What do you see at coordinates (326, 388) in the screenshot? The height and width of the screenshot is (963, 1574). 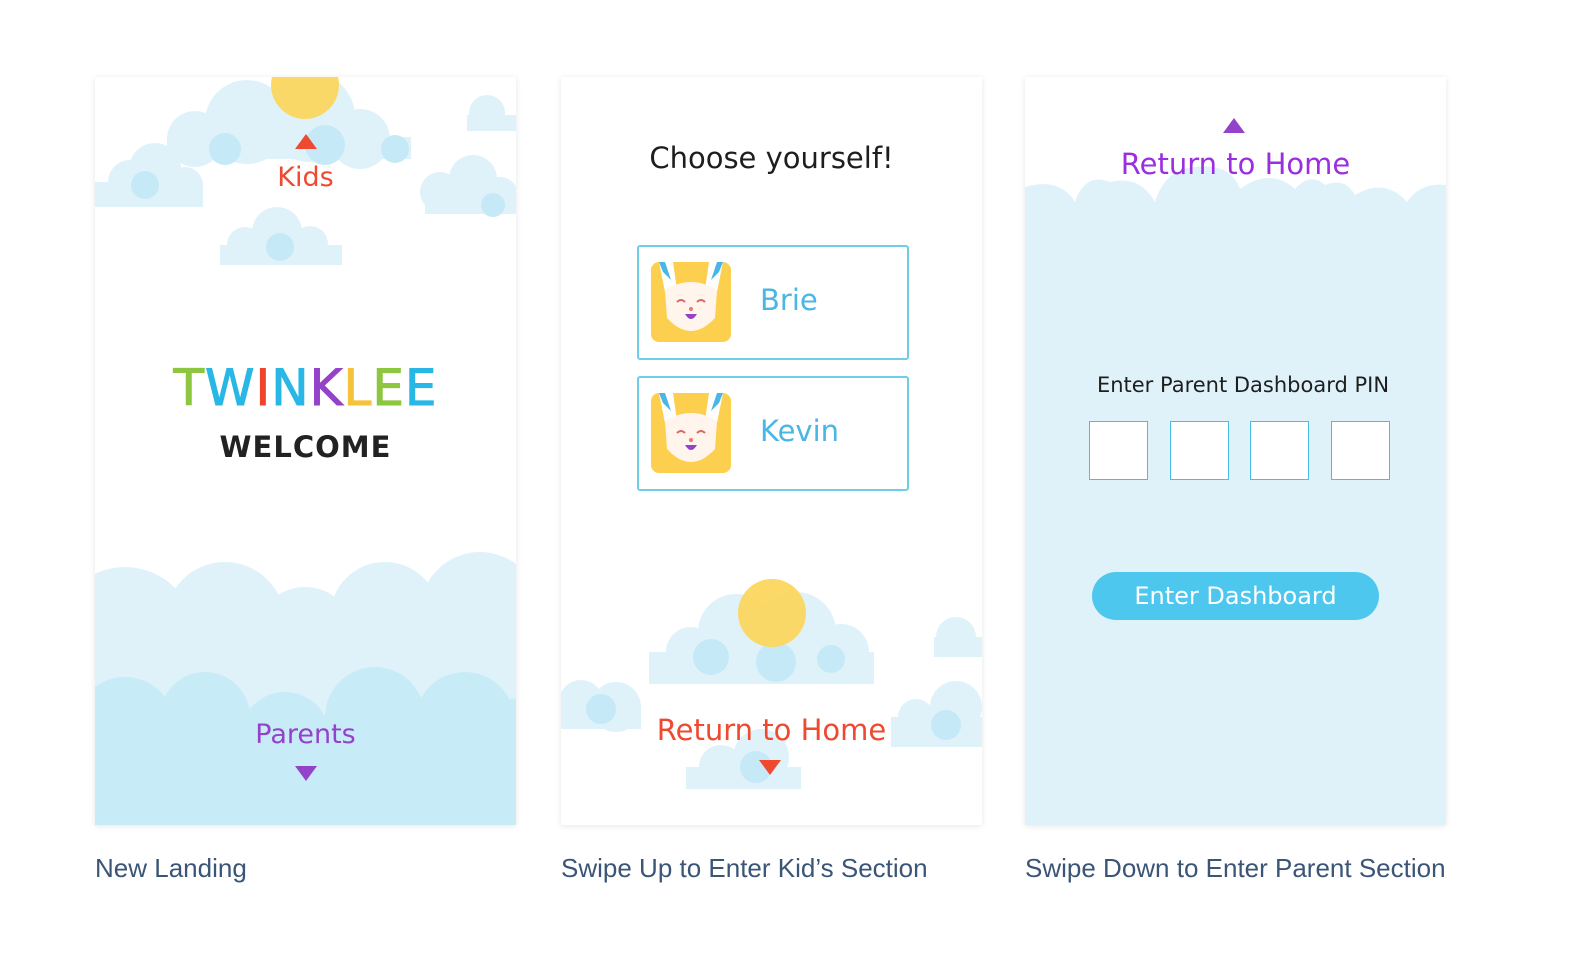 I see `logo-letter: K` at bounding box center [326, 388].